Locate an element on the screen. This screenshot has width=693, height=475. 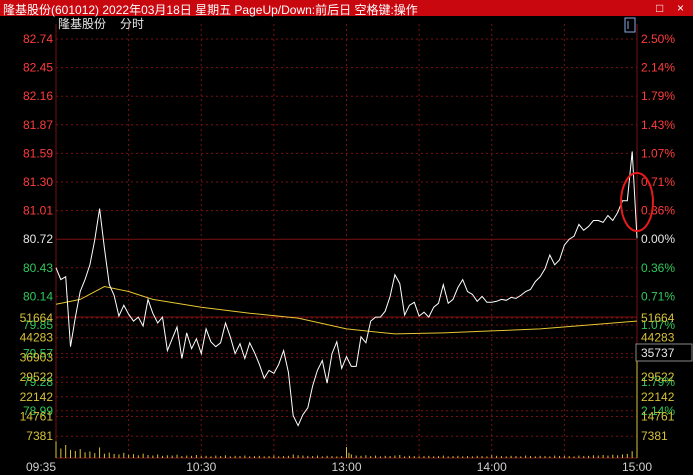
time-tick-label: 09:35 is located at coordinates (41, 467).